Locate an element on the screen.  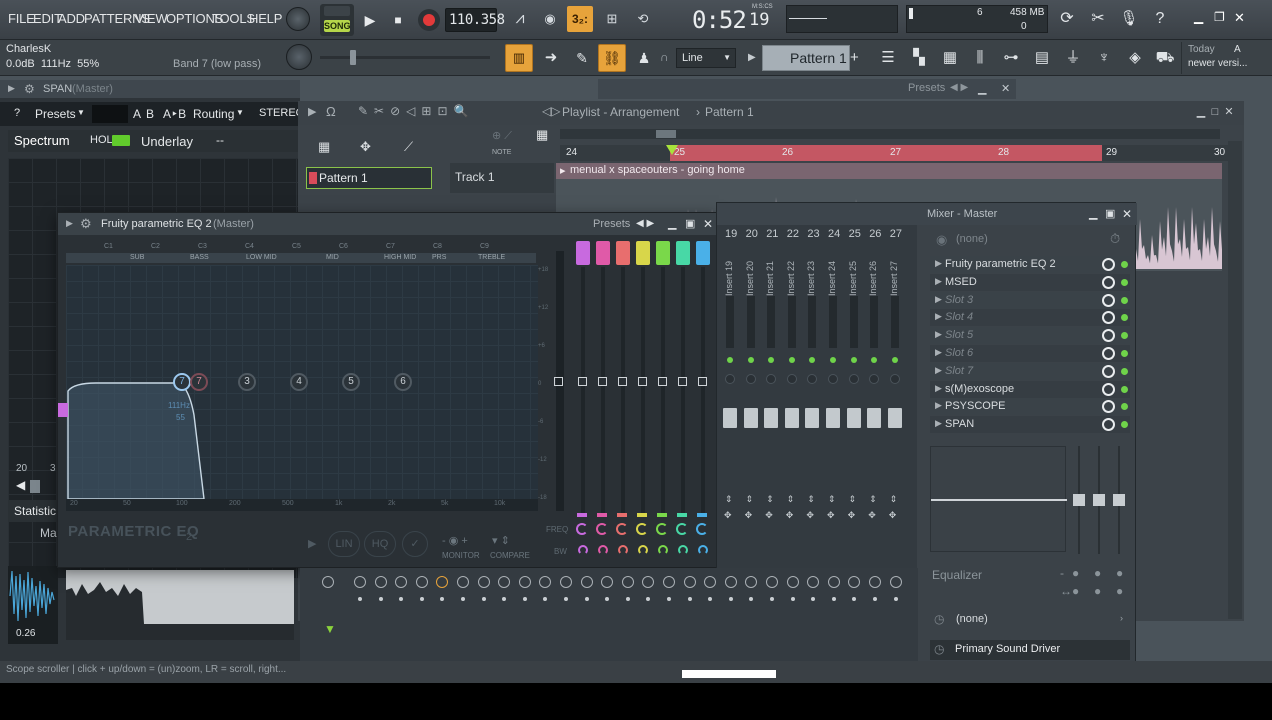
magnet-icon: ∩ is located at coordinates (666, 58).